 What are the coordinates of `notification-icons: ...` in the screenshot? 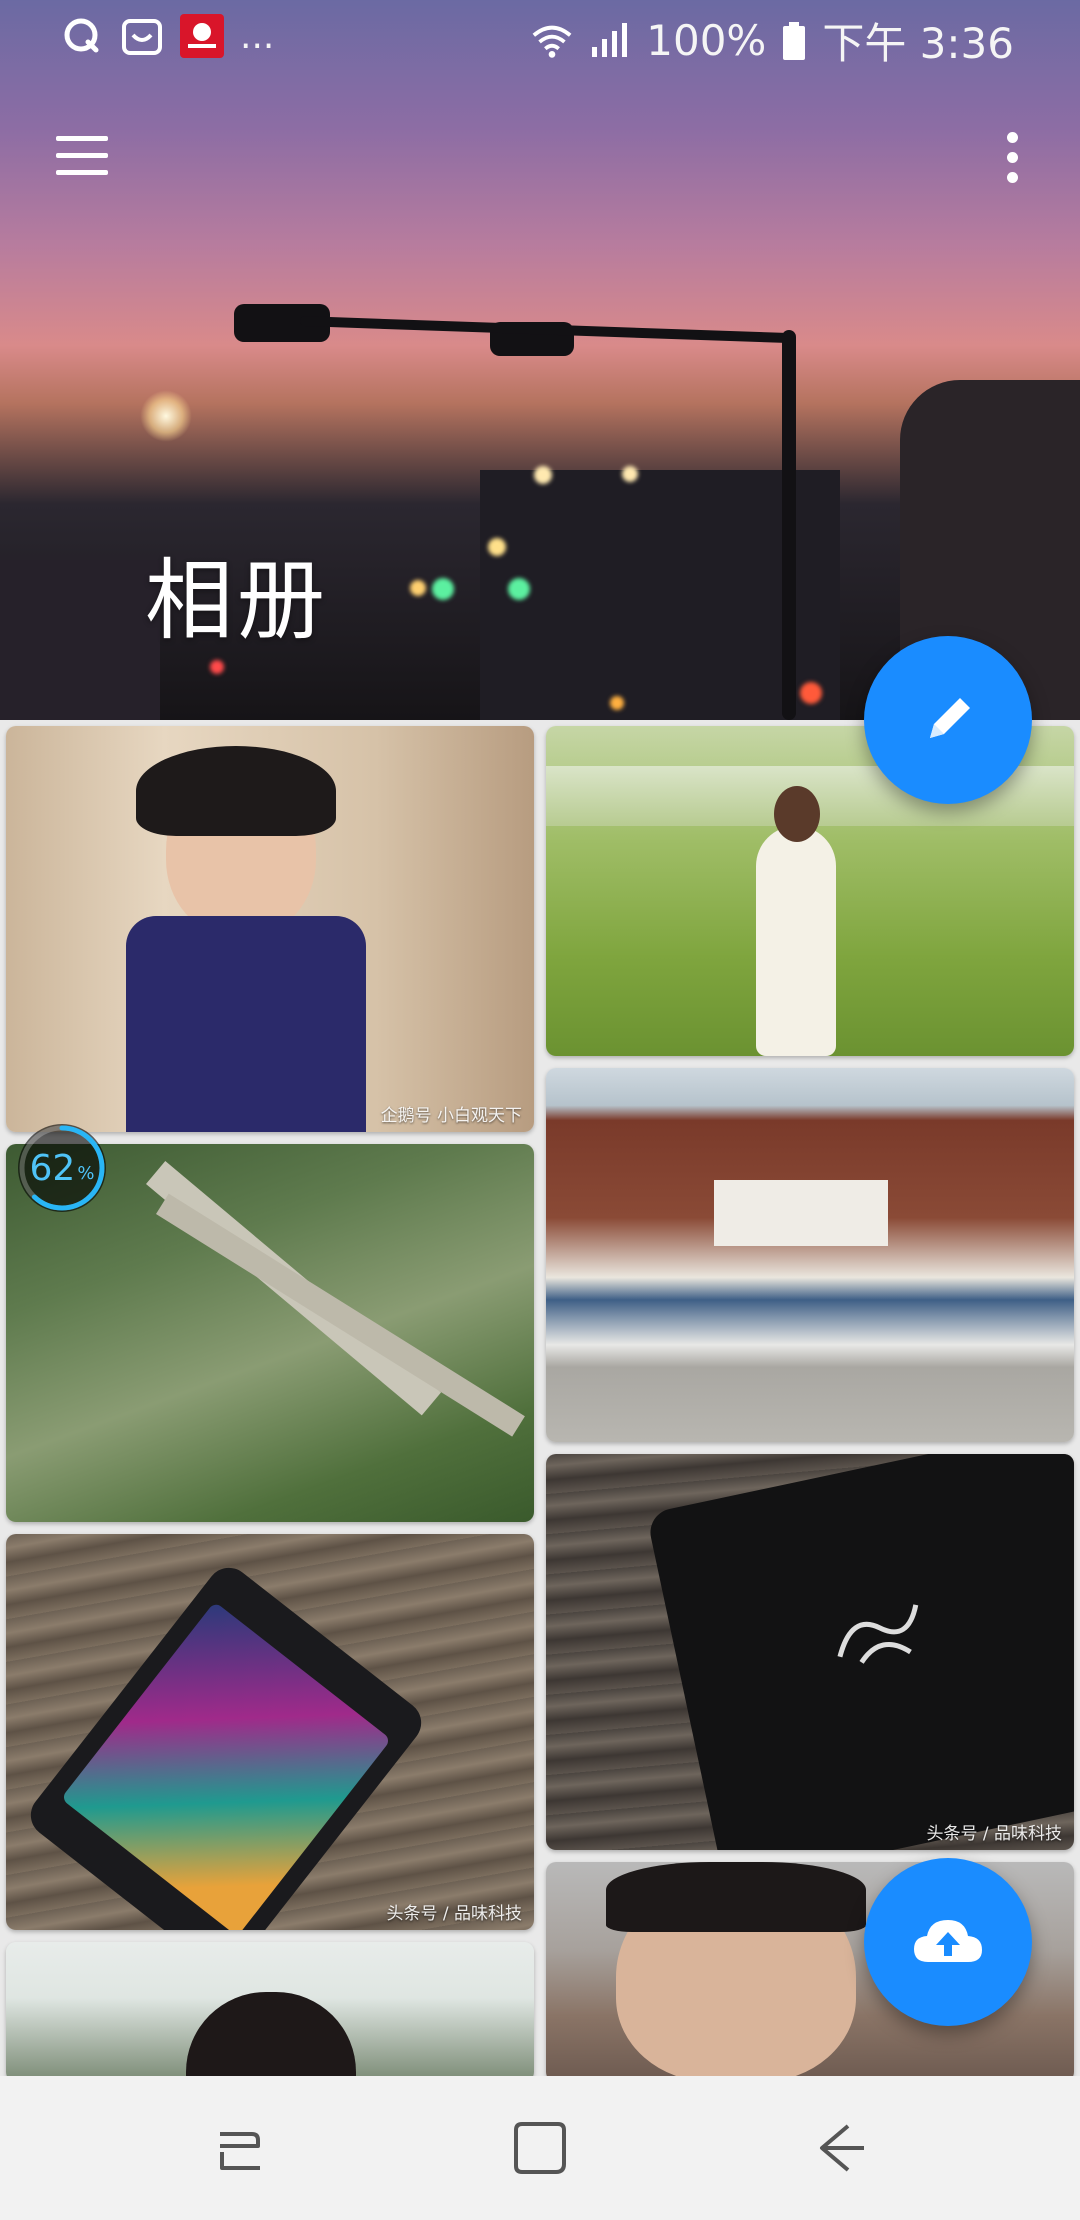 It's located at (167, 36).